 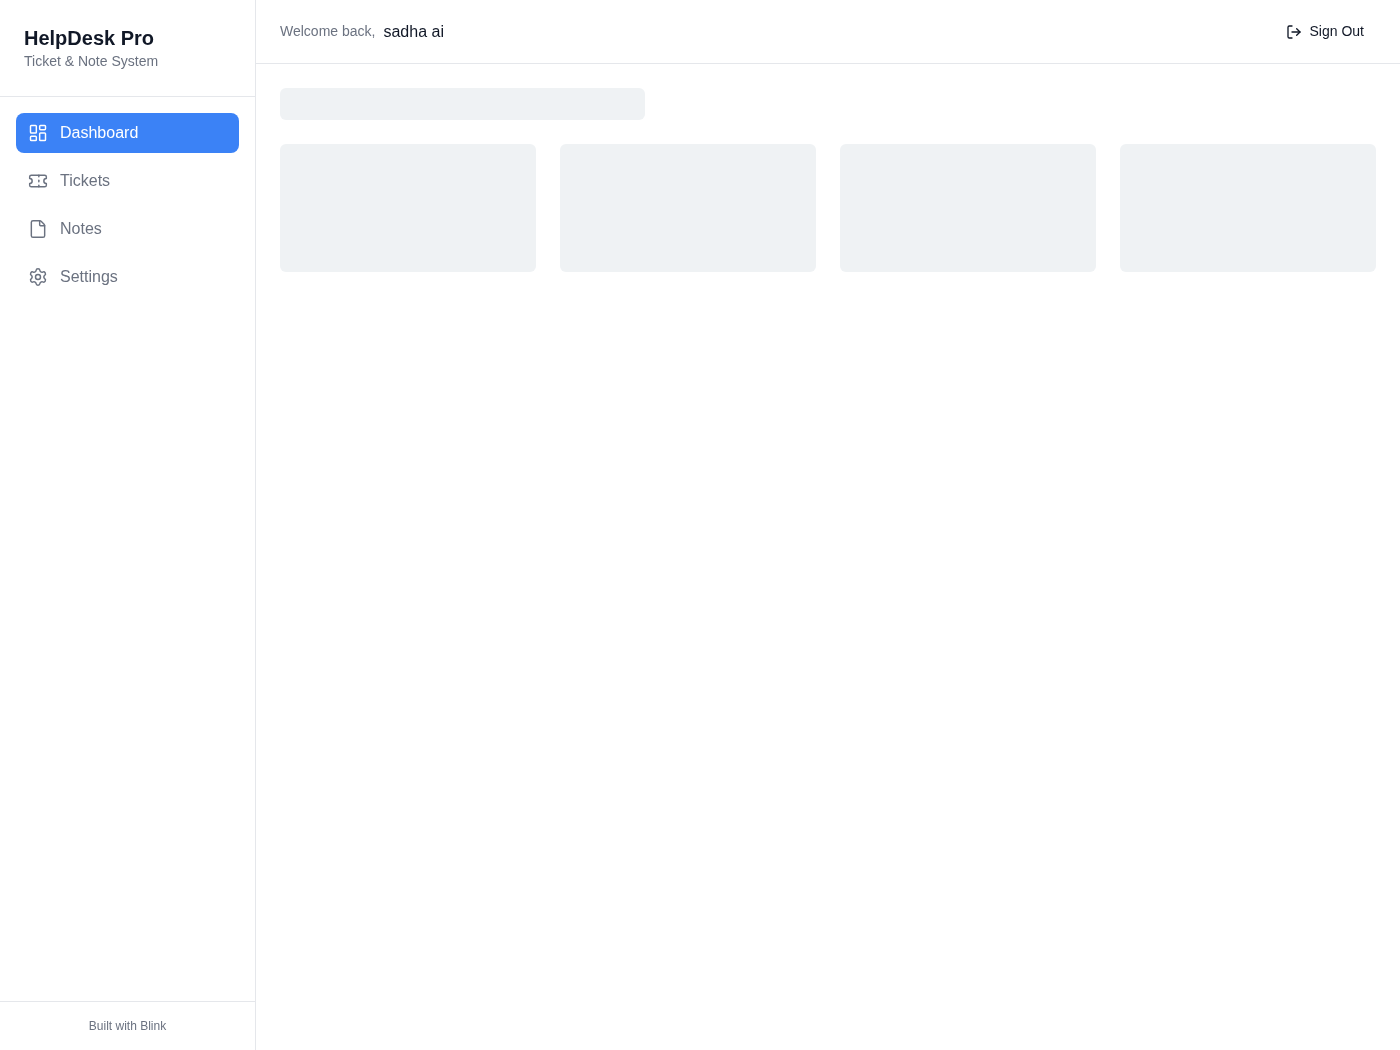 I want to click on user-name: sadha ai, so click(x=413, y=31).